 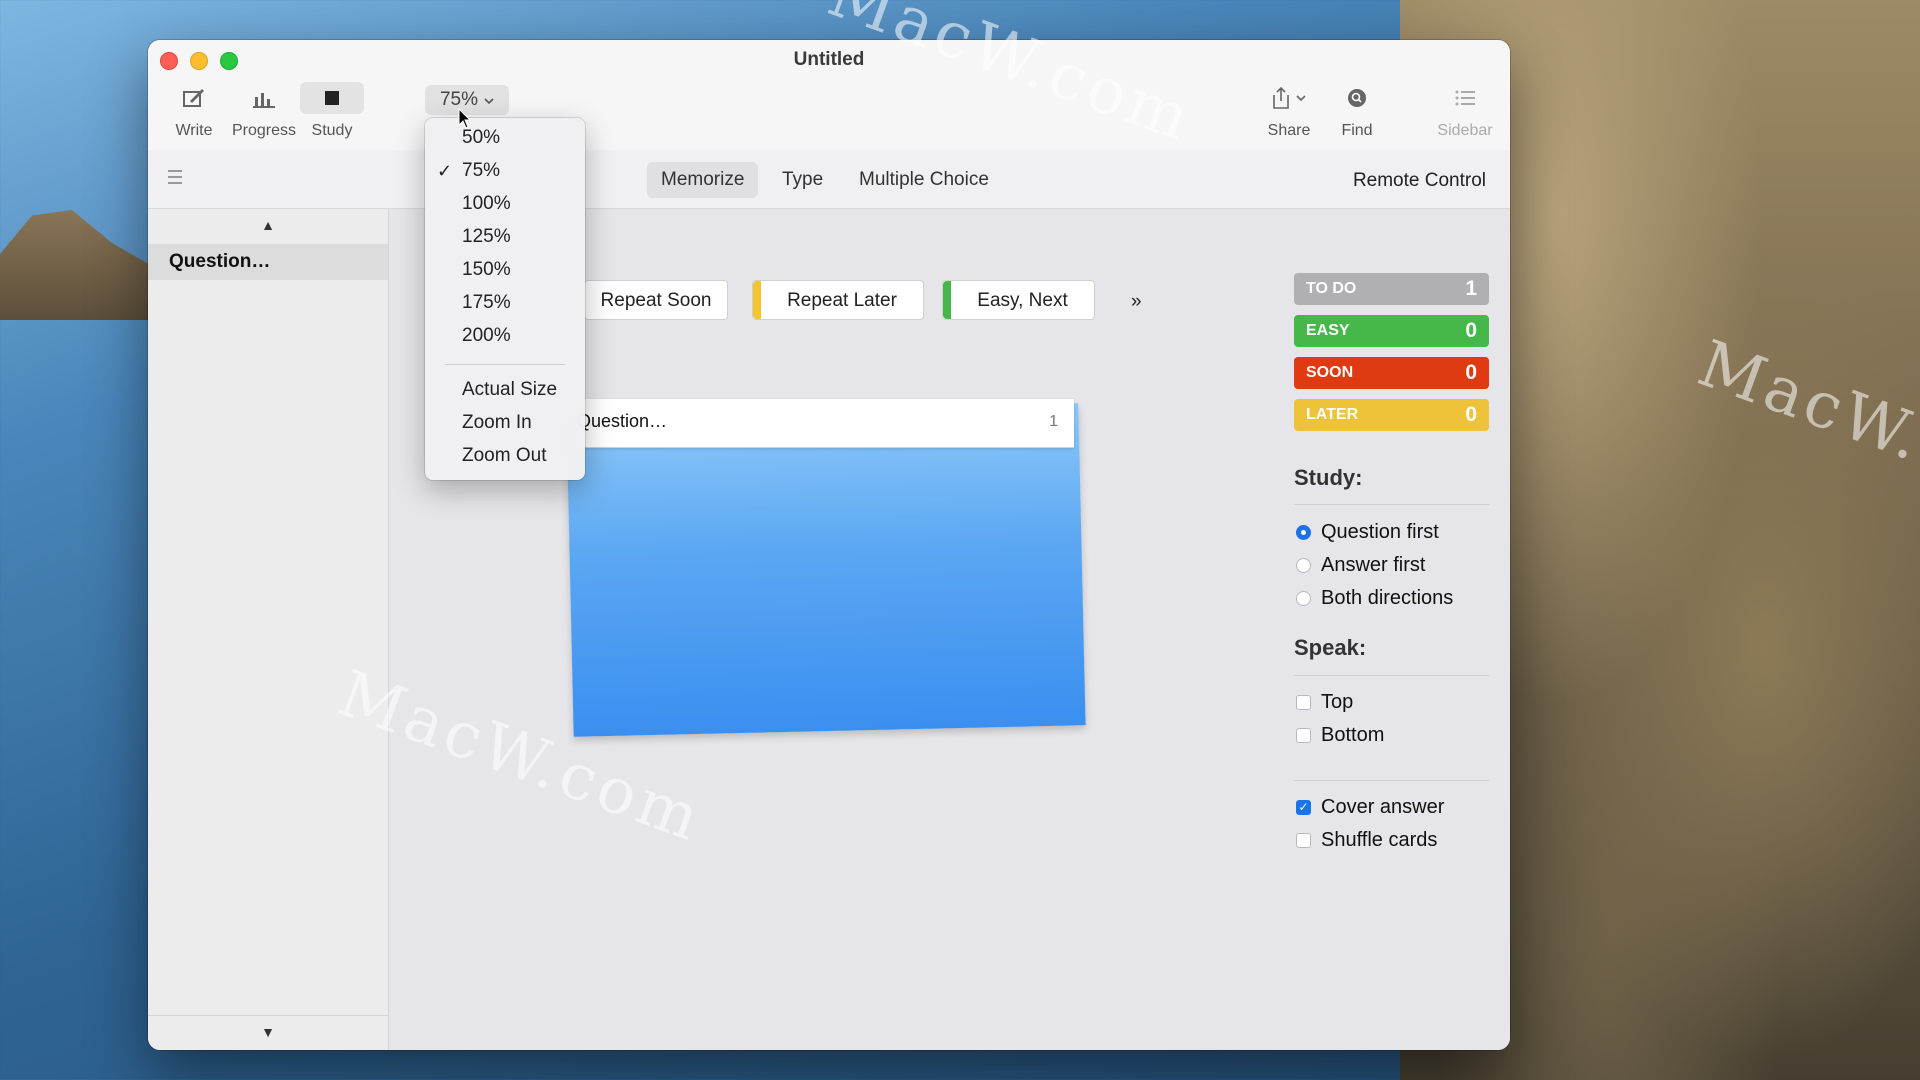 What do you see at coordinates (924, 180) in the screenshot?
I see `tab-multiple-choice: Multiple Choice` at bounding box center [924, 180].